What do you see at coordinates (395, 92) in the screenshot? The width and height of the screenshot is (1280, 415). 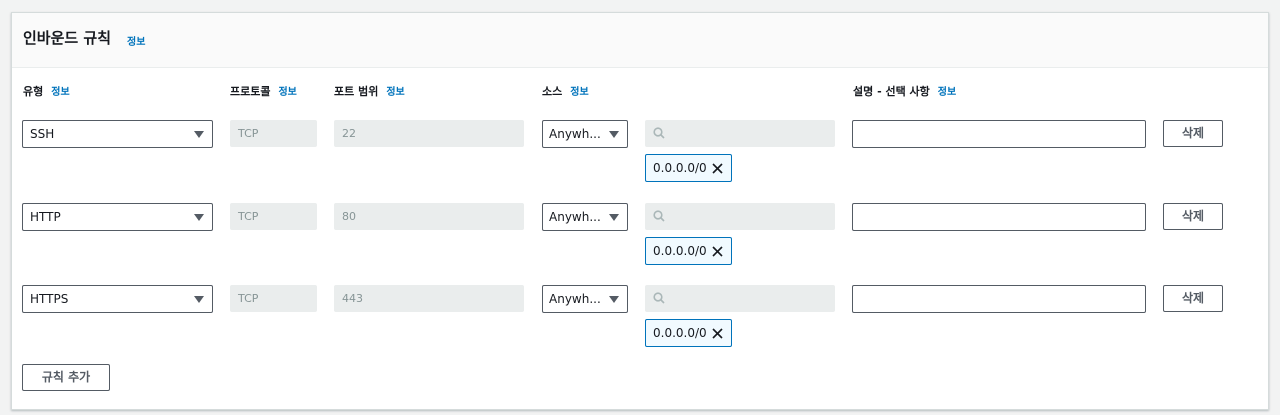 I see `port-range-info-link: 정보` at bounding box center [395, 92].